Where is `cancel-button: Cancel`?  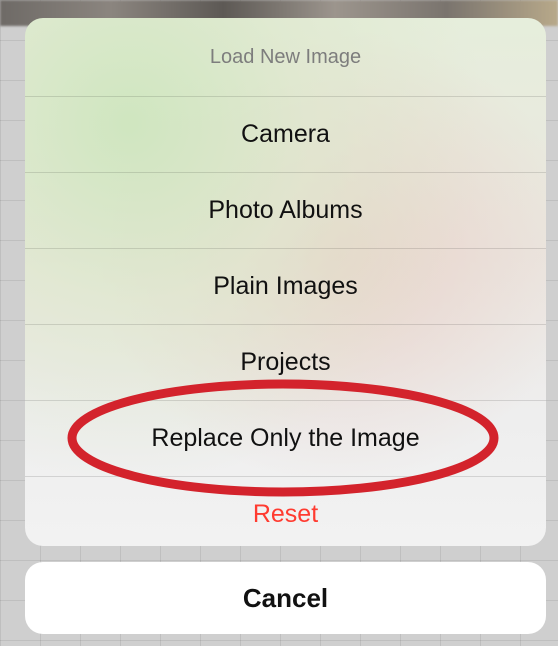 cancel-button: Cancel is located at coordinates (285, 598).